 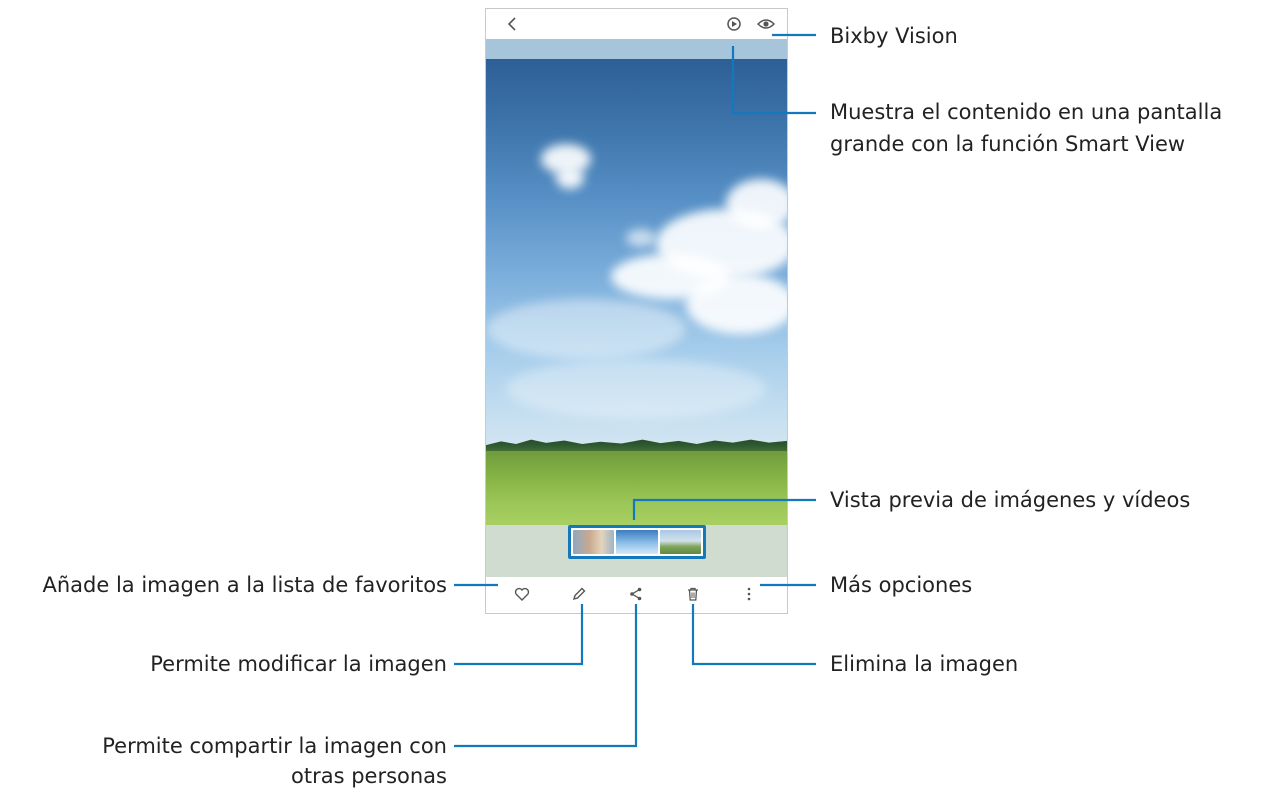 I want to click on line-share, so click(x=546, y=676).